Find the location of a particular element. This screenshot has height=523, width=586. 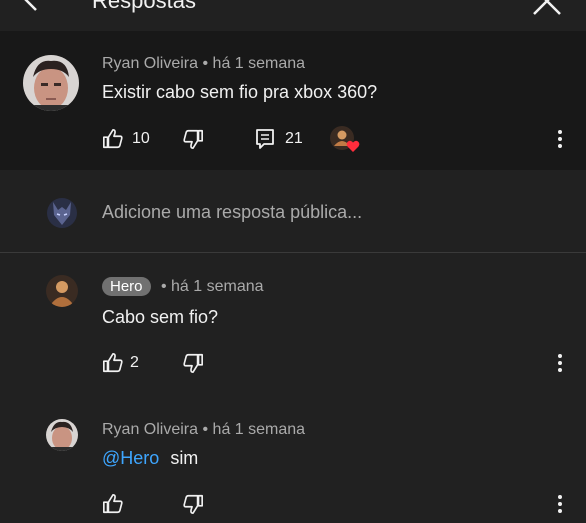

replies-button: 21 is located at coordinates (279, 139).